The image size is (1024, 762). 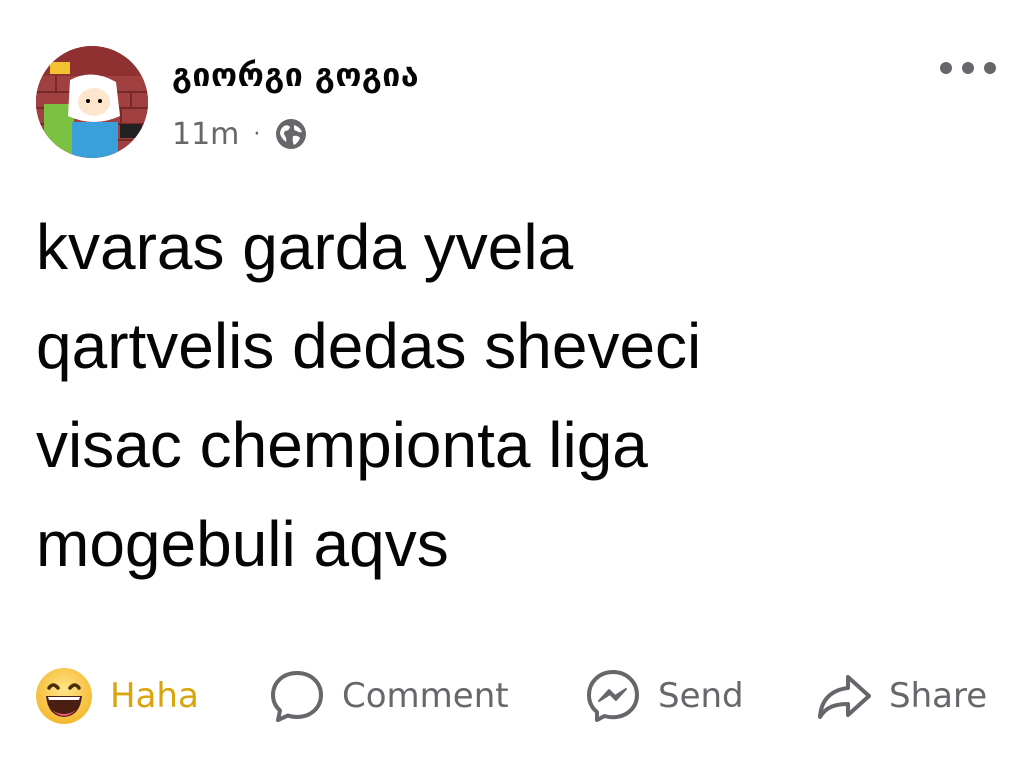 What do you see at coordinates (938, 696) in the screenshot?
I see `share-label: Share` at bounding box center [938, 696].